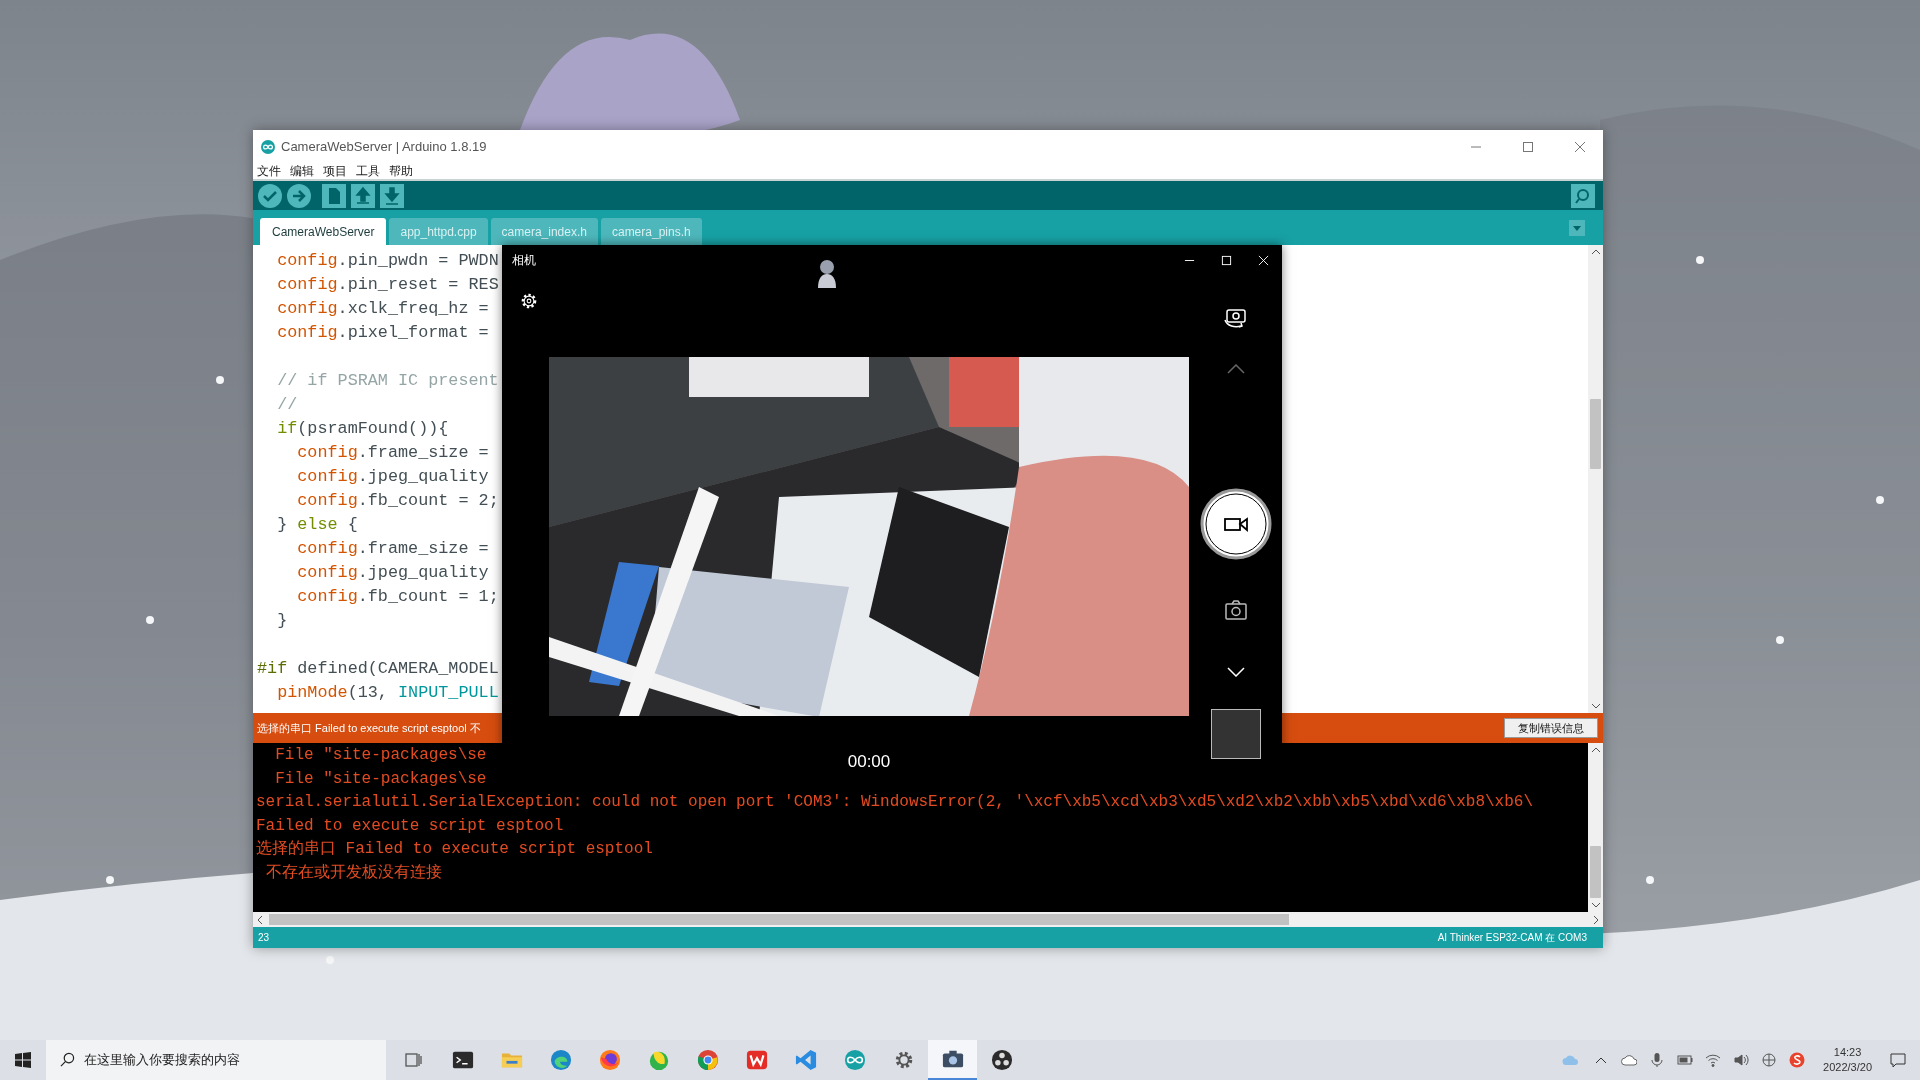 The height and width of the screenshot is (1080, 1920). Describe the element at coordinates (23, 1060) in the screenshot. I see `start-icon` at that location.